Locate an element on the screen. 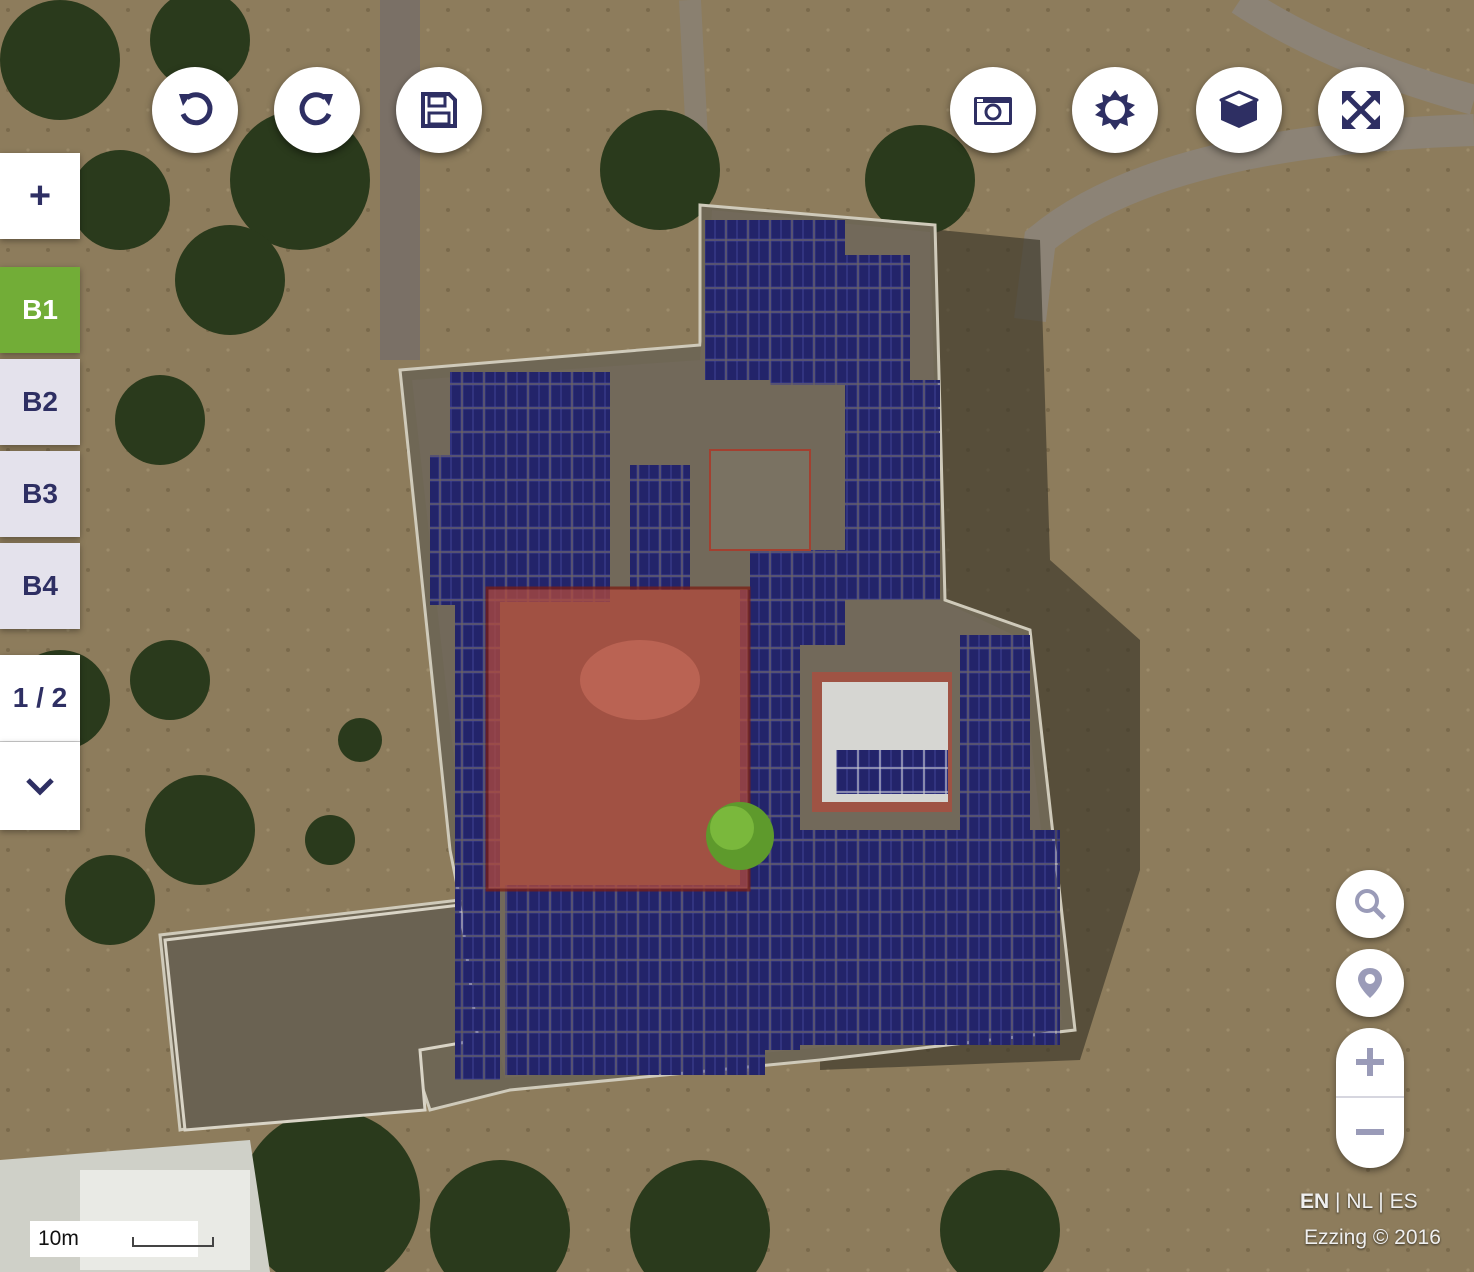 This screenshot has height=1272, width=1474. save-icon is located at coordinates (439, 110).